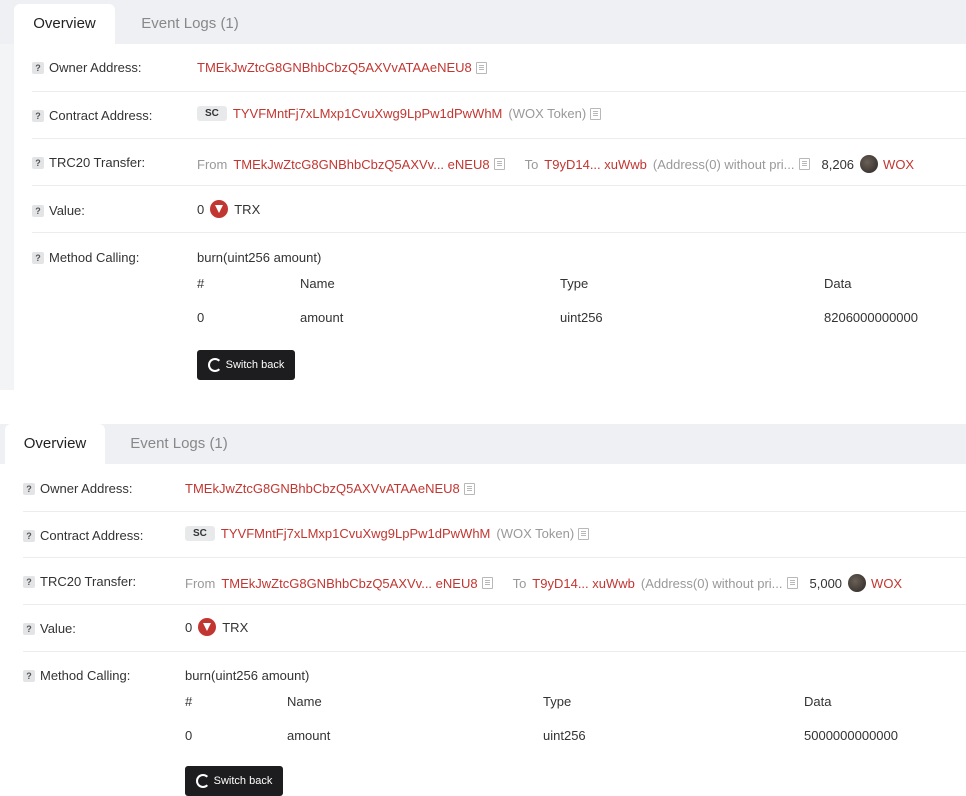 The height and width of the screenshot is (796, 966). Describe the element at coordinates (838, 164) in the screenshot. I see `transfer-amount: 8,206` at that location.